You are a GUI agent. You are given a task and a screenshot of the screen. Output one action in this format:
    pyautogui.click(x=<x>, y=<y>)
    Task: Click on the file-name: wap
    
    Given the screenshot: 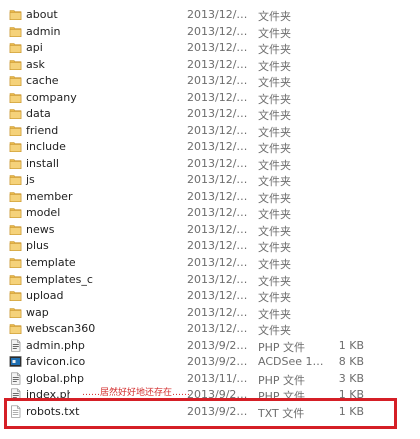 What is the action you would take?
    pyautogui.click(x=37, y=312)
    